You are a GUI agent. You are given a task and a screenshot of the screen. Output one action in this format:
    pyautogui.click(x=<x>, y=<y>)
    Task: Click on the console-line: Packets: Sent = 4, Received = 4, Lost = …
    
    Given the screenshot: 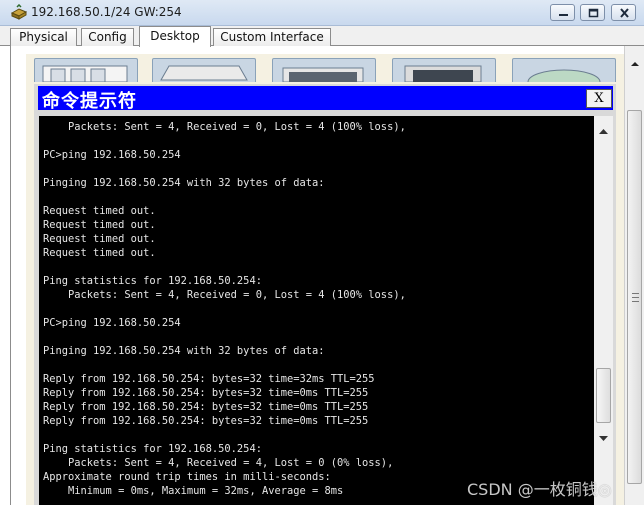 What is the action you would take?
    pyautogui.click(x=218, y=463)
    